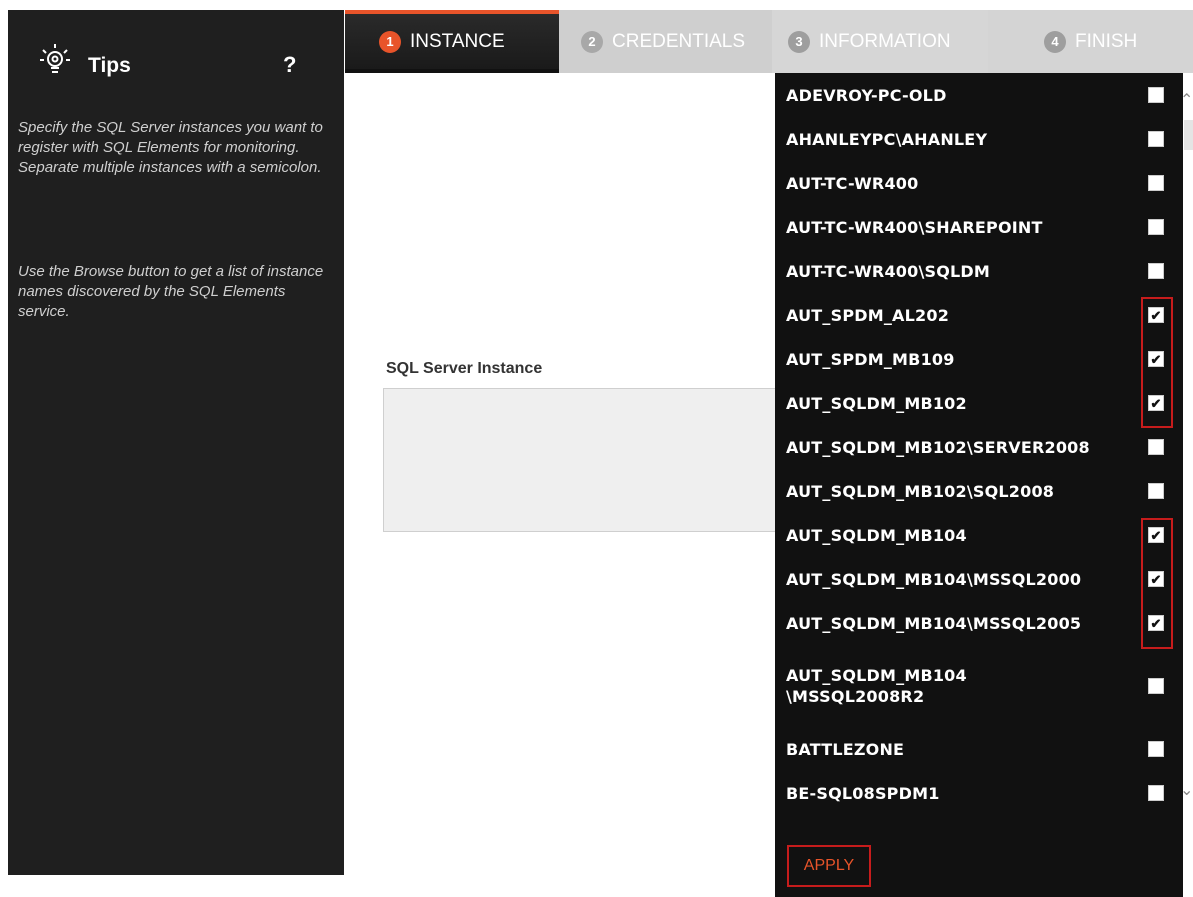  What do you see at coordinates (1188, 135) in the screenshot?
I see `scrollbar-thumb` at bounding box center [1188, 135].